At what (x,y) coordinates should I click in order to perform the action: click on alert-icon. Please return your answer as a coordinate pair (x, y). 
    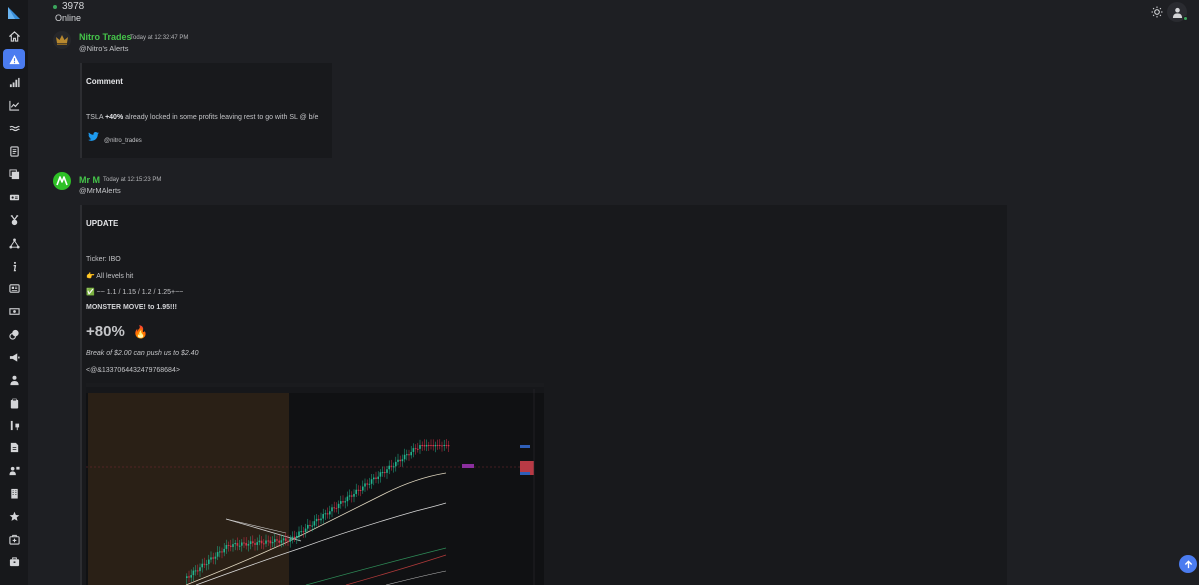
    Looking at the image, I should click on (14, 59).